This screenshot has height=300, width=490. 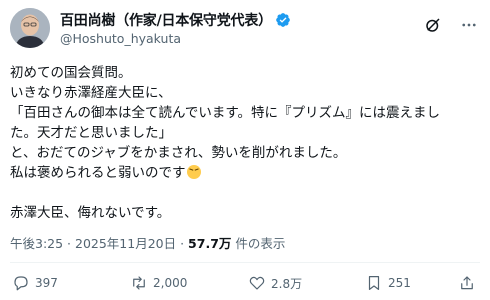 I want to click on author-block: 百田尚樹（作家/日本保守党代表） @Hoshuto_hyakuta, so click(x=175, y=28).